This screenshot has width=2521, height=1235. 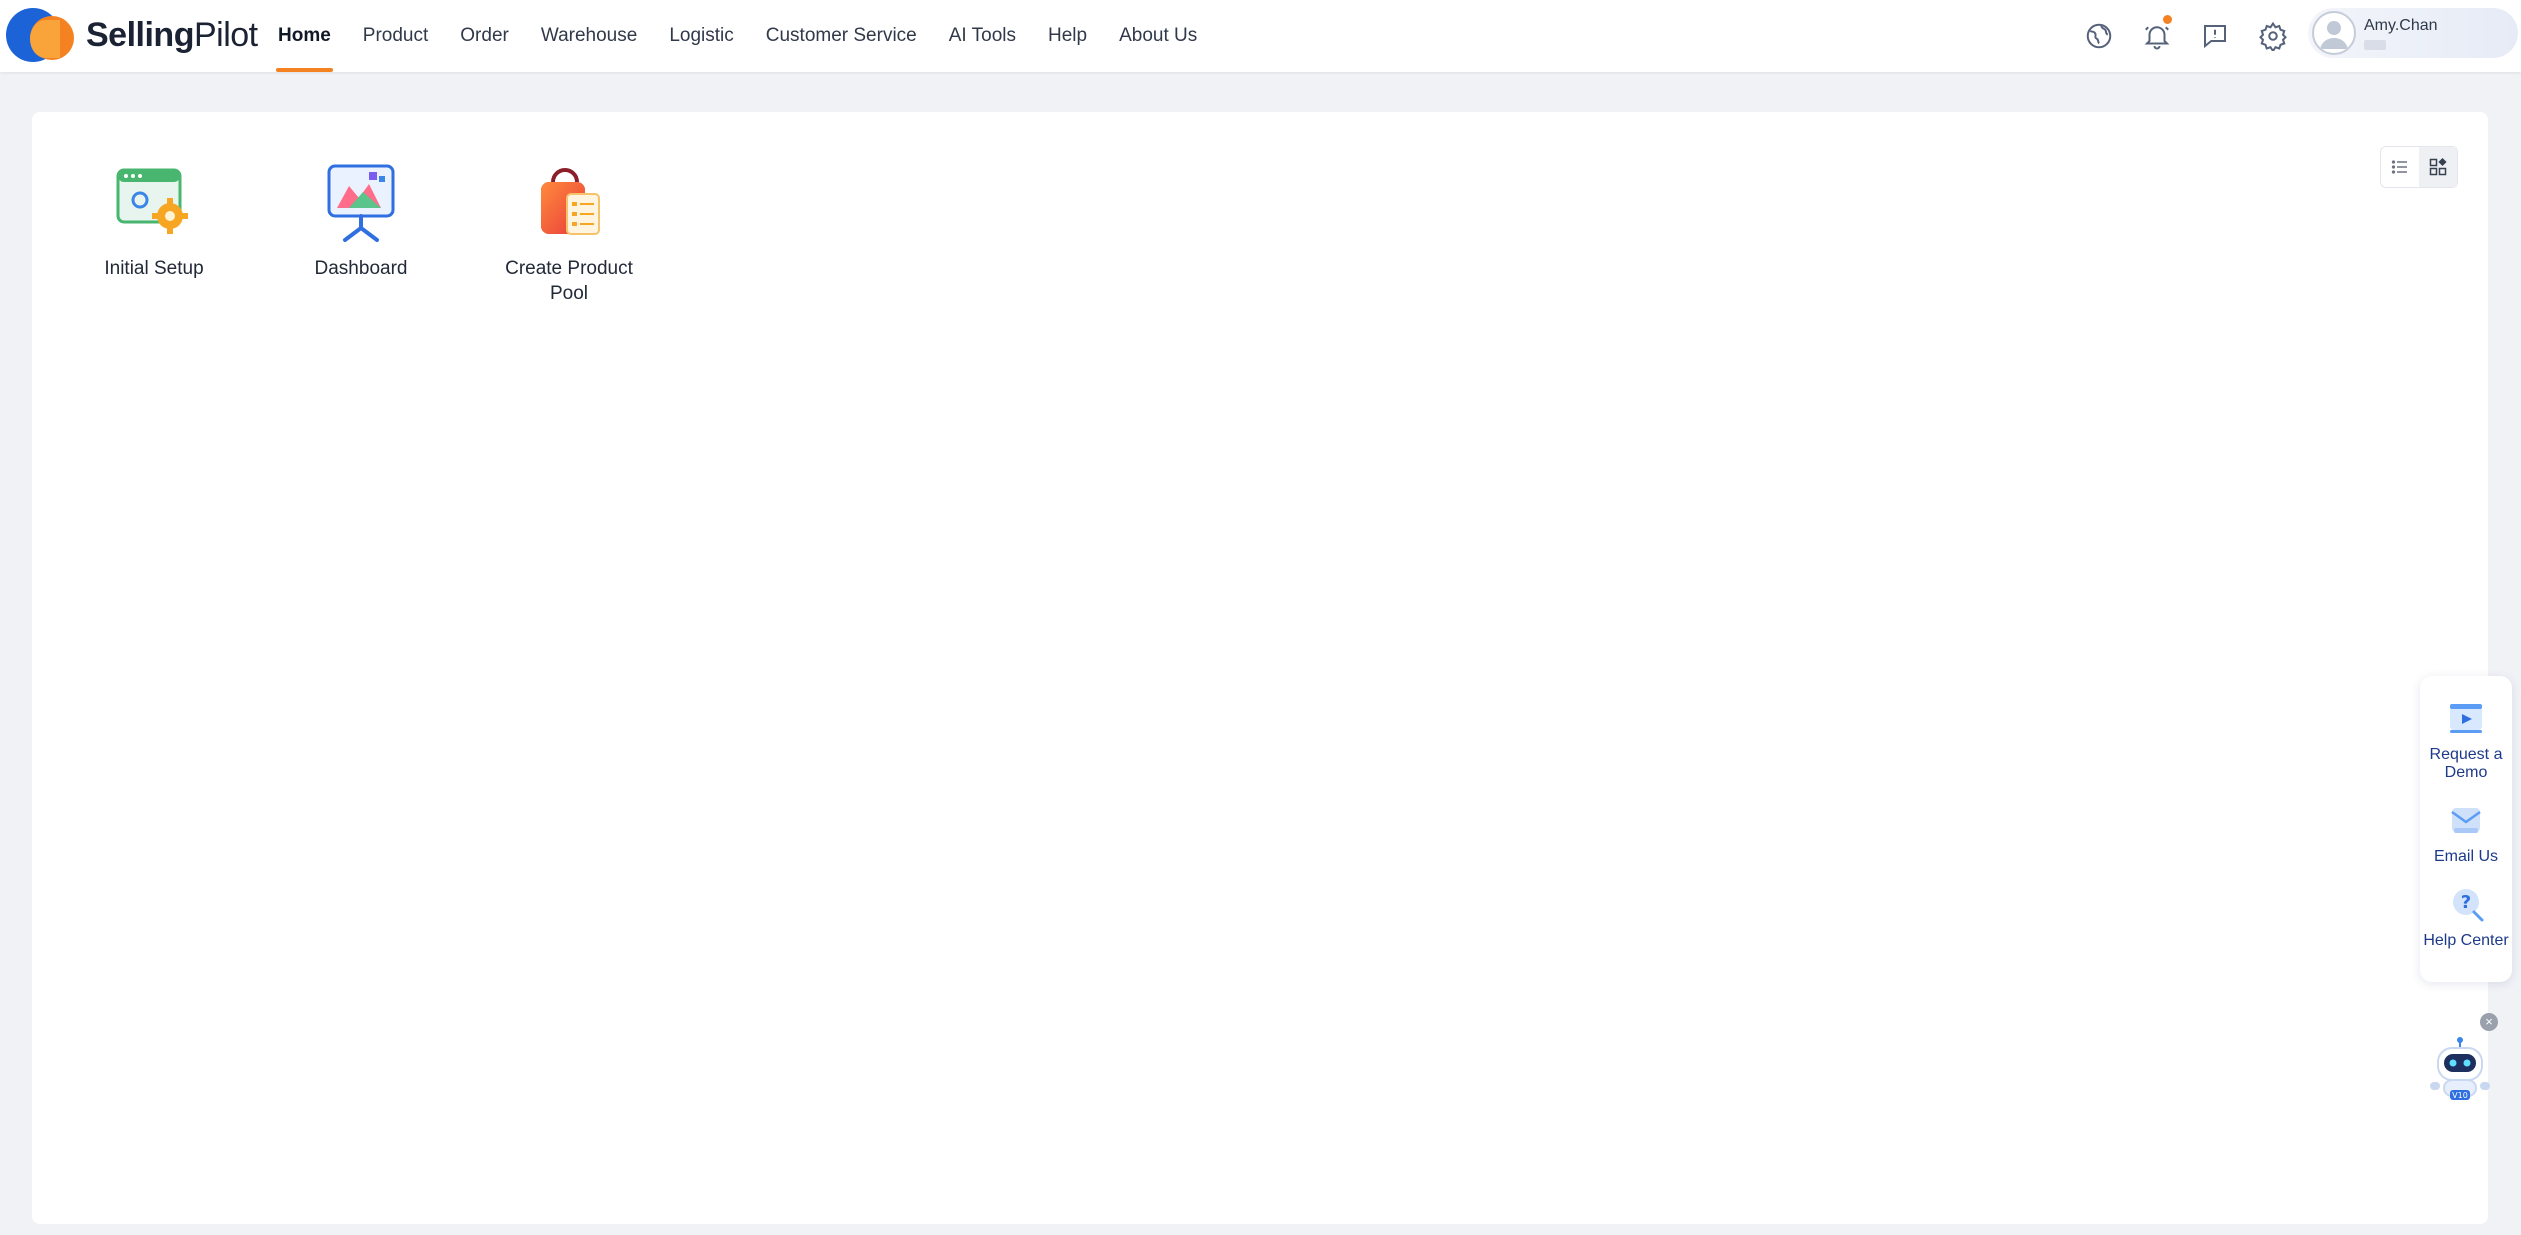 What do you see at coordinates (589, 36) in the screenshot?
I see `nav-item-warehouse: Warehouse` at bounding box center [589, 36].